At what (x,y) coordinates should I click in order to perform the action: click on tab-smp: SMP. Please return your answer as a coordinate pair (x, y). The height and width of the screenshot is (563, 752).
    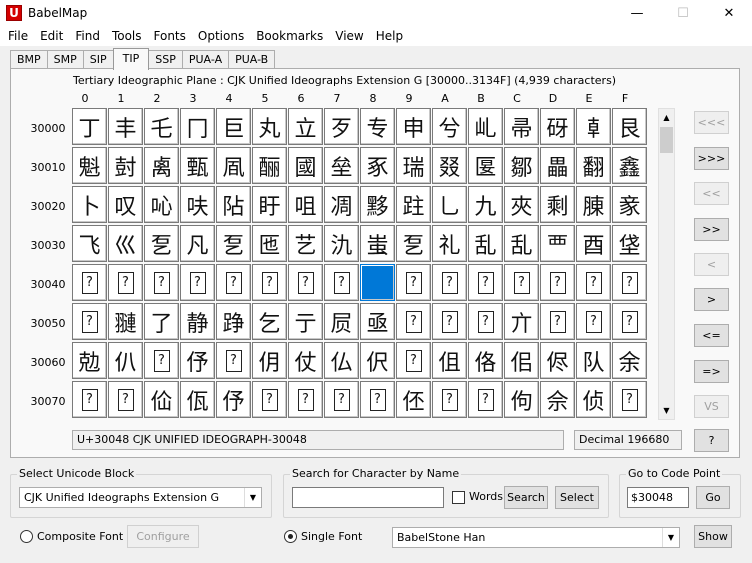
    Looking at the image, I should click on (65, 59).